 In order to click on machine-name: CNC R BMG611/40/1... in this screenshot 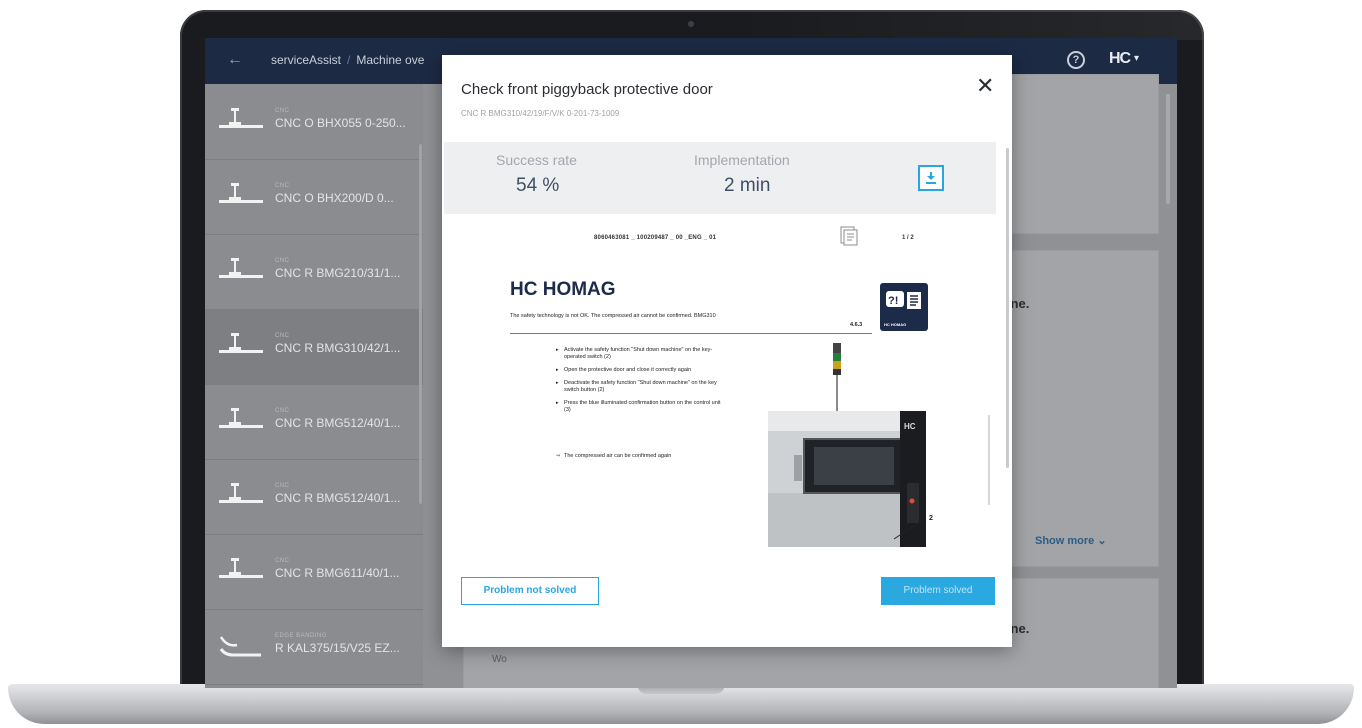, I will do `click(337, 573)`.